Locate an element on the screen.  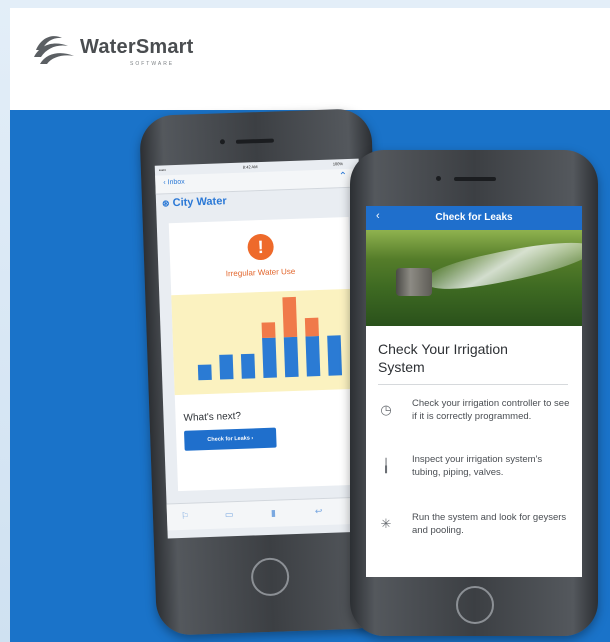
heading-line-1: Check Your Irrigation is located at coordinates (443, 349).